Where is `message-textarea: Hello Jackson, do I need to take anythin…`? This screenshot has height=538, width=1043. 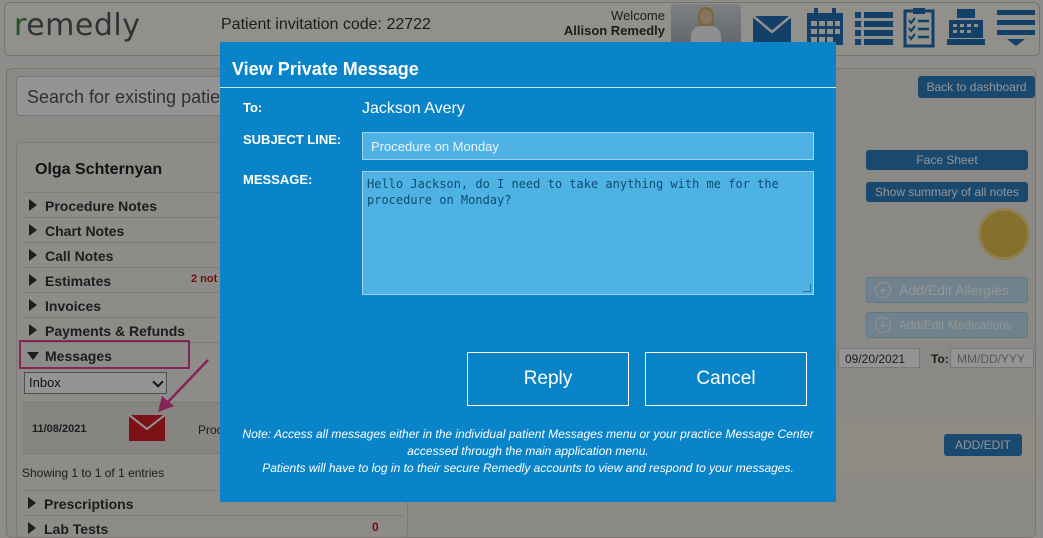 message-textarea: Hello Jackson, do I need to take anythin… is located at coordinates (588, 233).